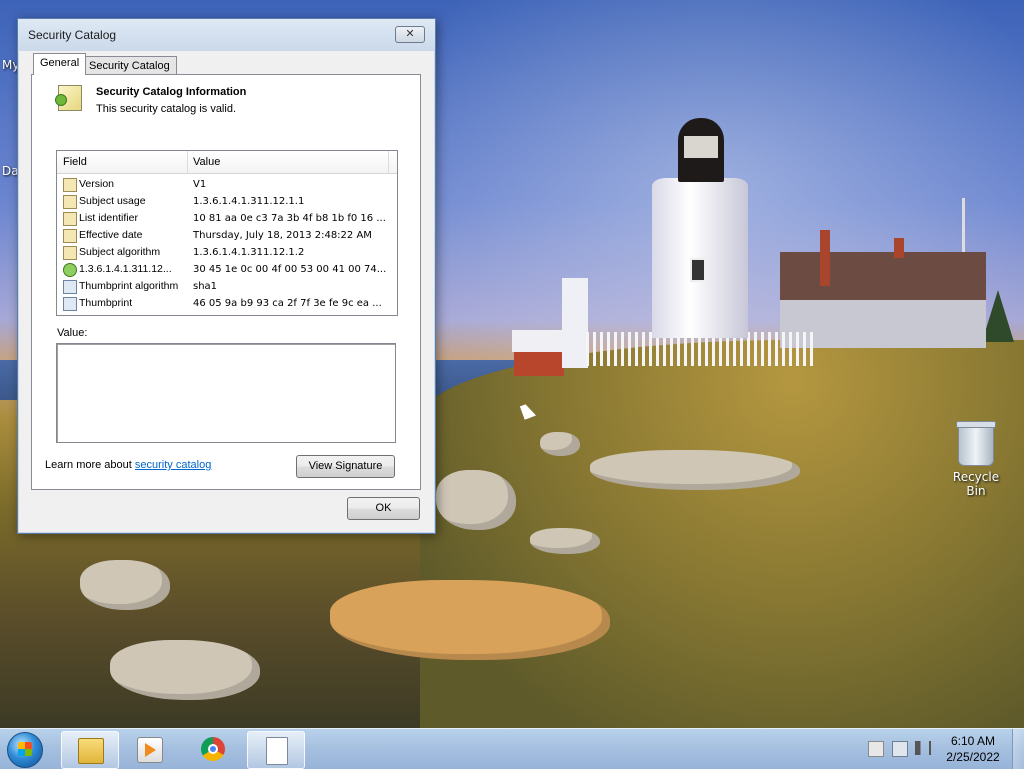  Describe the element at coordinates (282, 235) in the screenshot. I see `field-value: Thursday, July 18, 2013 2:48:22 AM` at that location.